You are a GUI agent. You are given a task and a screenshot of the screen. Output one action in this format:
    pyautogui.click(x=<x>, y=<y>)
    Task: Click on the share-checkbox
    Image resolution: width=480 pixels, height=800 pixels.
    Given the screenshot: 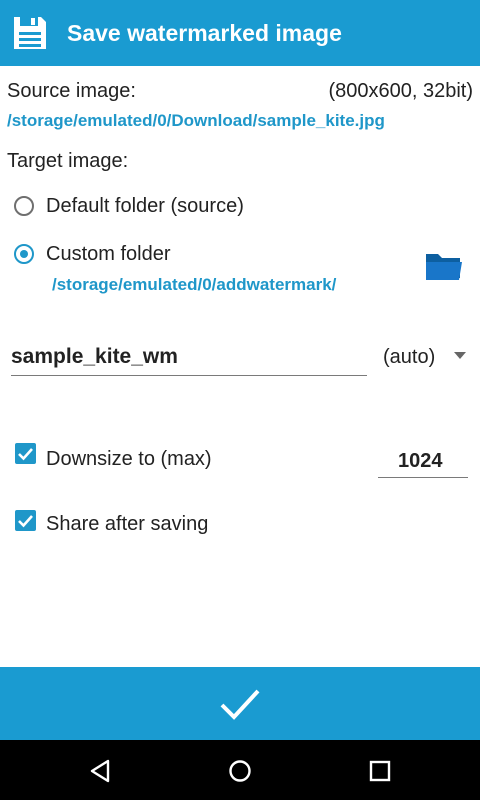 What is the action you would take?
    pyautogui.click(x=25, y=520)
    